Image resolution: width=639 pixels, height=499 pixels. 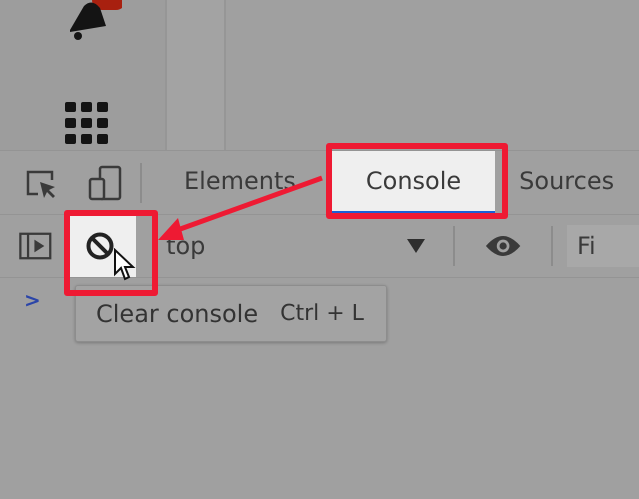 What do you see at coordinates (503, 246) in the screenshot?
I see `eye-icon` at bounding box center [503, 246].